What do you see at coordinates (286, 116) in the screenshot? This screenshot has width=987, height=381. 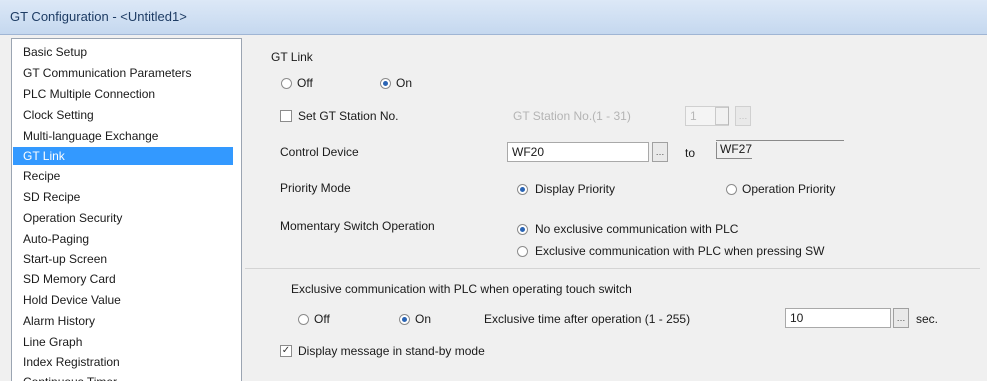 I see `set-station-checkbox` at bounding box center [286, 116].